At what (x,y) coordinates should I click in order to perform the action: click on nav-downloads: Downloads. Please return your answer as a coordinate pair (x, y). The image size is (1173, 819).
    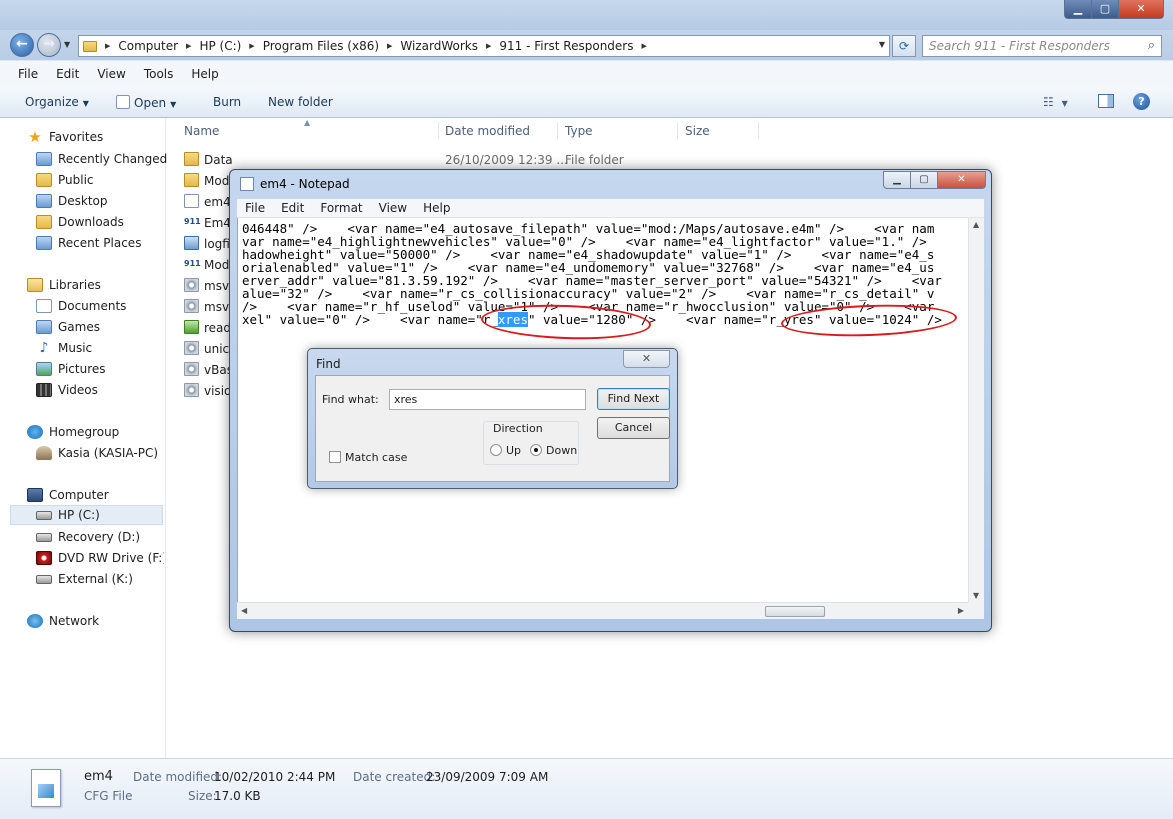
    Looking at the image, I should click on (80, 222).